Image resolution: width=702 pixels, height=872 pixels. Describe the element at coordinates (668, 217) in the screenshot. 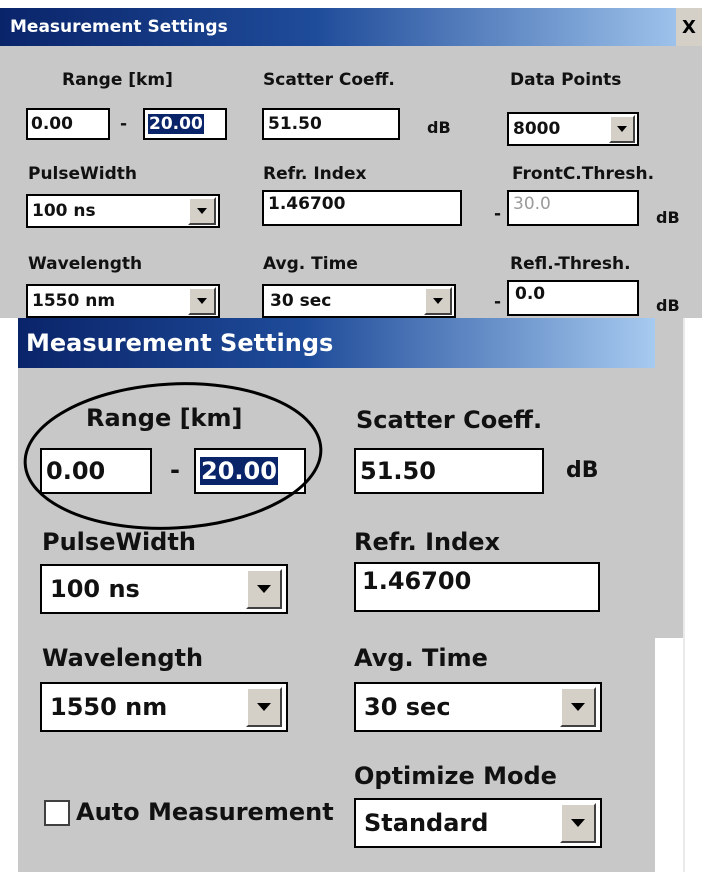

I see `frontc-unit: dB` at that location.